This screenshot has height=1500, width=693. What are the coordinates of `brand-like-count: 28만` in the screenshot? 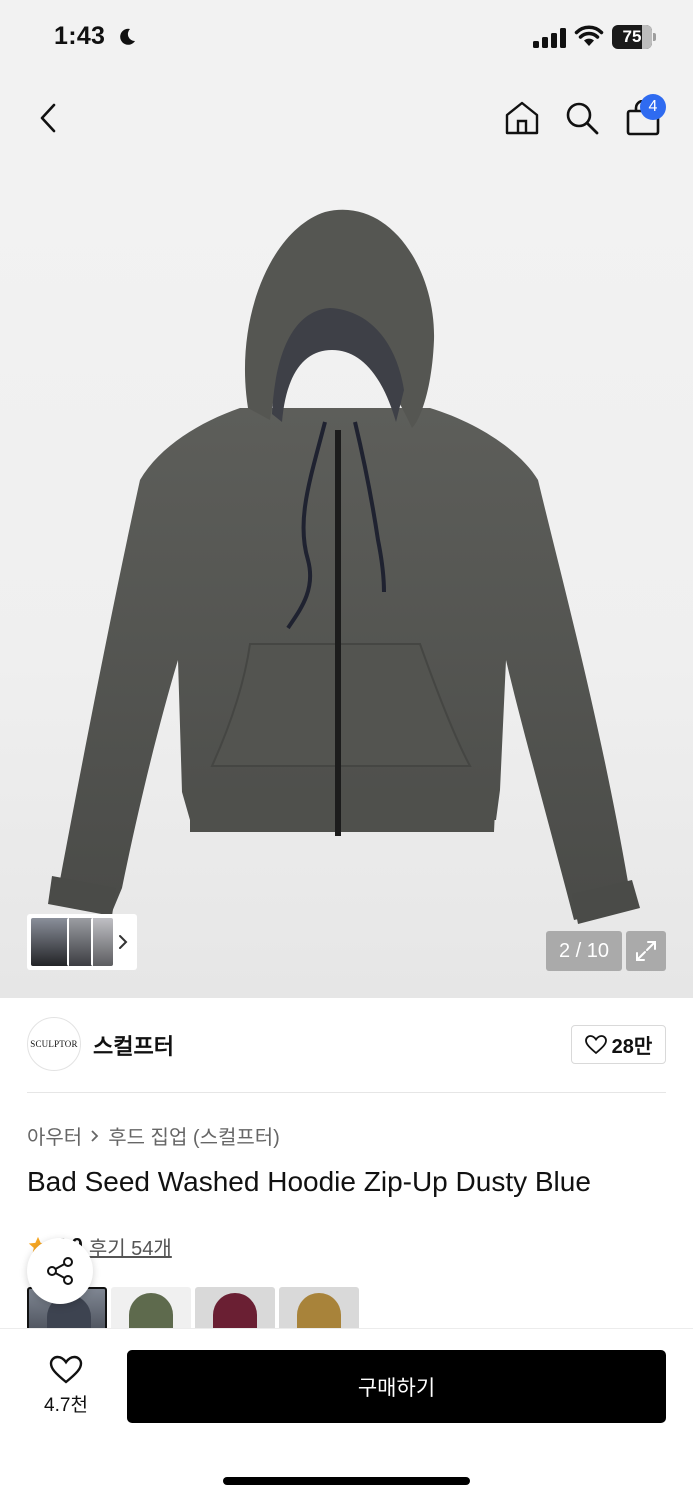 It's located at (632, 1047).